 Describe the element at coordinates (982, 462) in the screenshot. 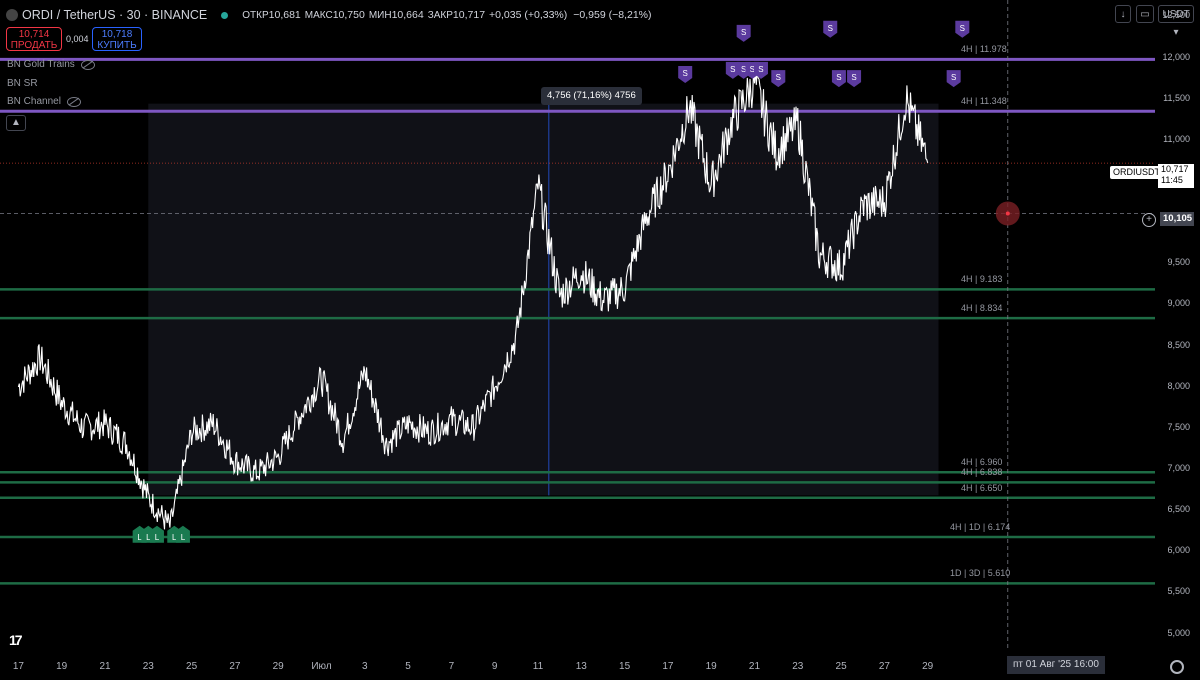

I see `level-label: 4H | 6.960` at that location.